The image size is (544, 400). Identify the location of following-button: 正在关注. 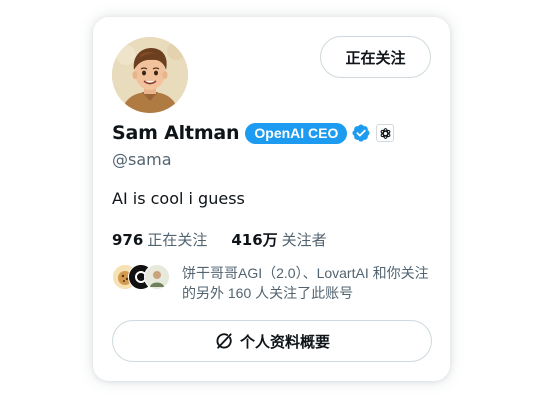
(375, 57).